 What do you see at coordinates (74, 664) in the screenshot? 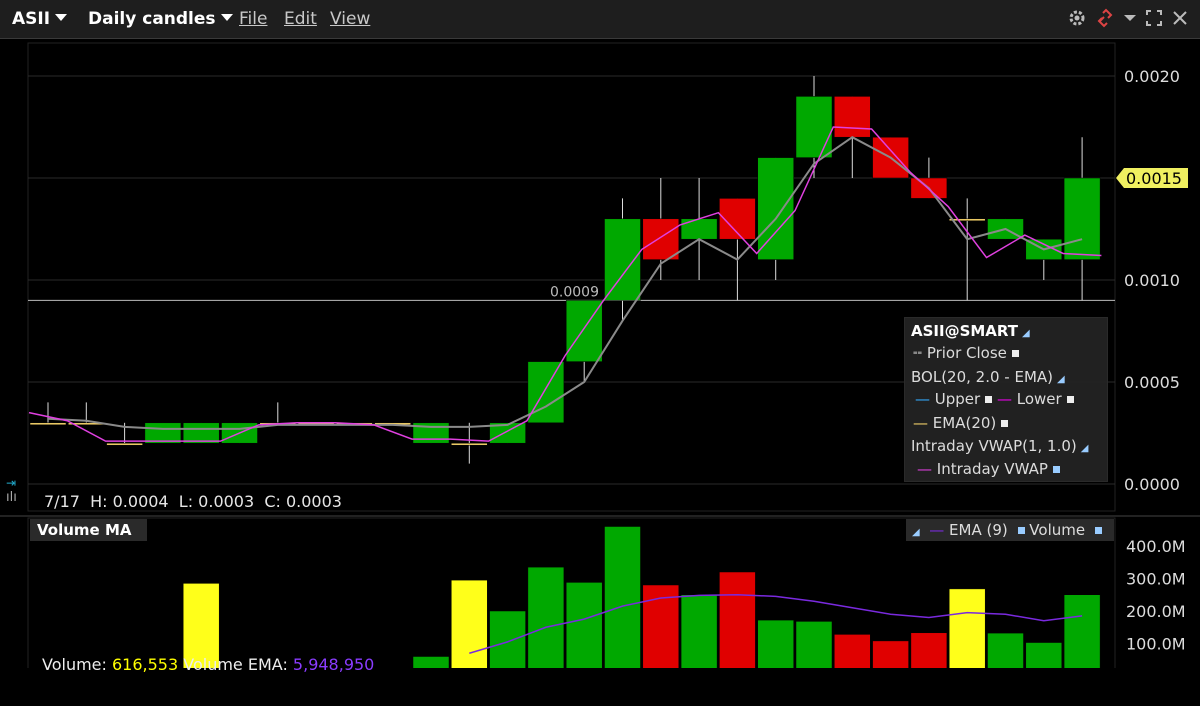
I see `volume-caption: Volume:` at bounding box center [74, 664].